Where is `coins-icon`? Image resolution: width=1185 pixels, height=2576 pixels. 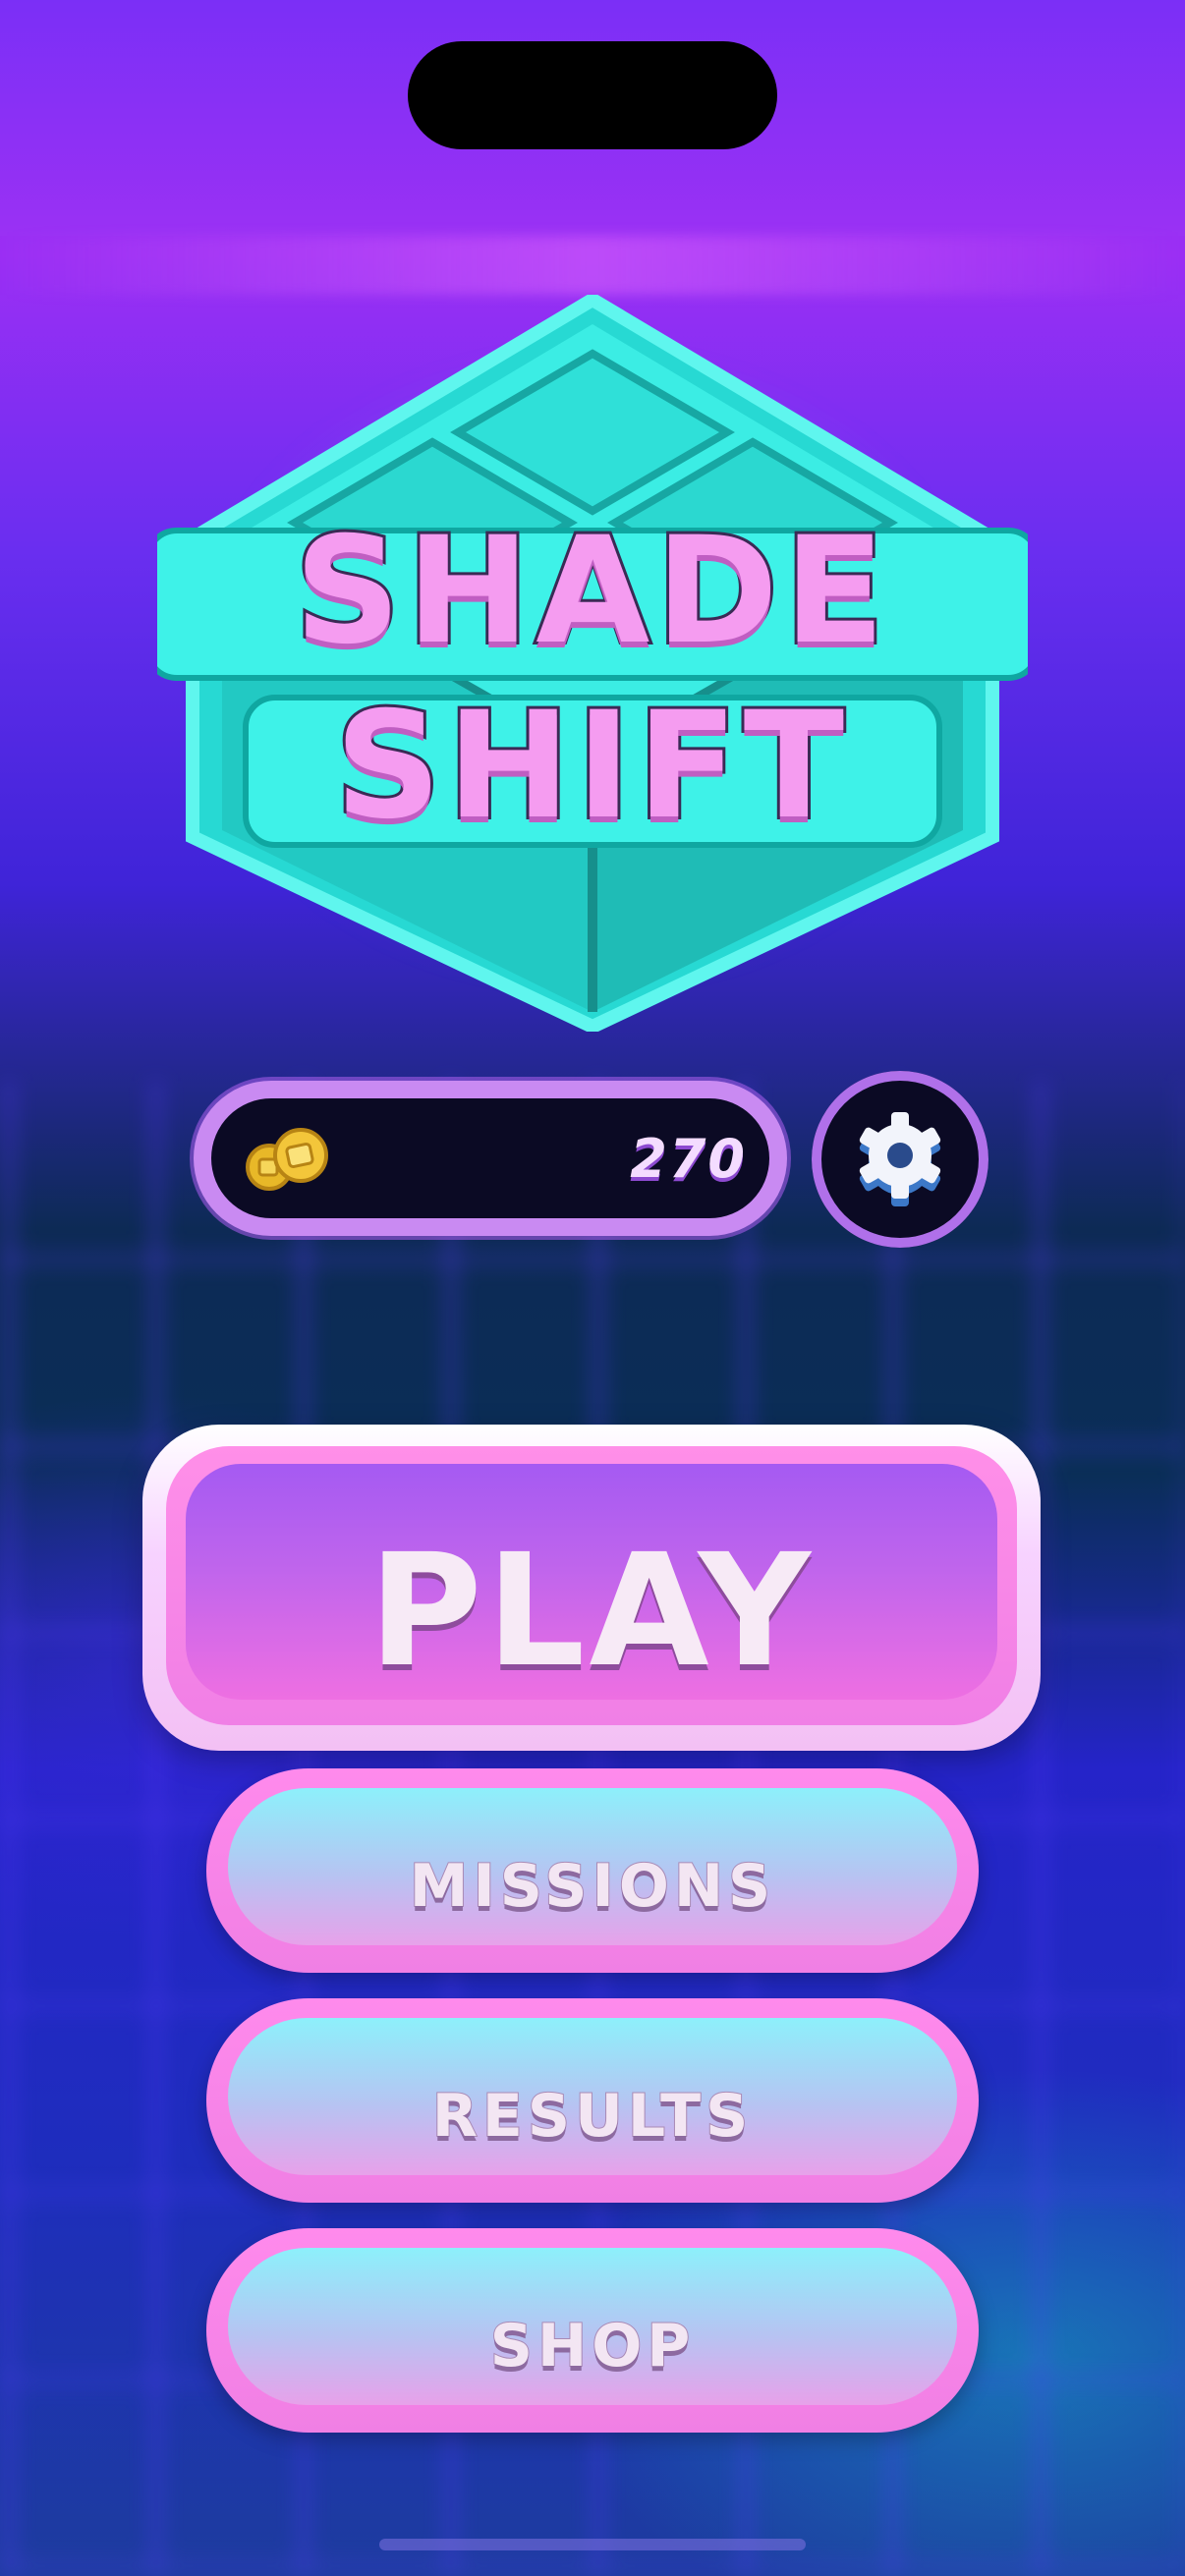
coins-icon is located at coordinates (287, 1159).